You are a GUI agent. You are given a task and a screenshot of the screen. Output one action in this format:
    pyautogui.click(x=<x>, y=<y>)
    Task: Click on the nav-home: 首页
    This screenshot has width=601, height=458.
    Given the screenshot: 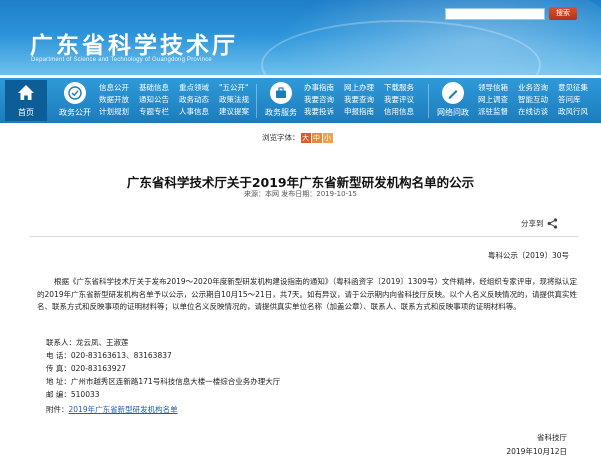 What is the action you would take?
    pyautogui.click(x=26, y=100)
    